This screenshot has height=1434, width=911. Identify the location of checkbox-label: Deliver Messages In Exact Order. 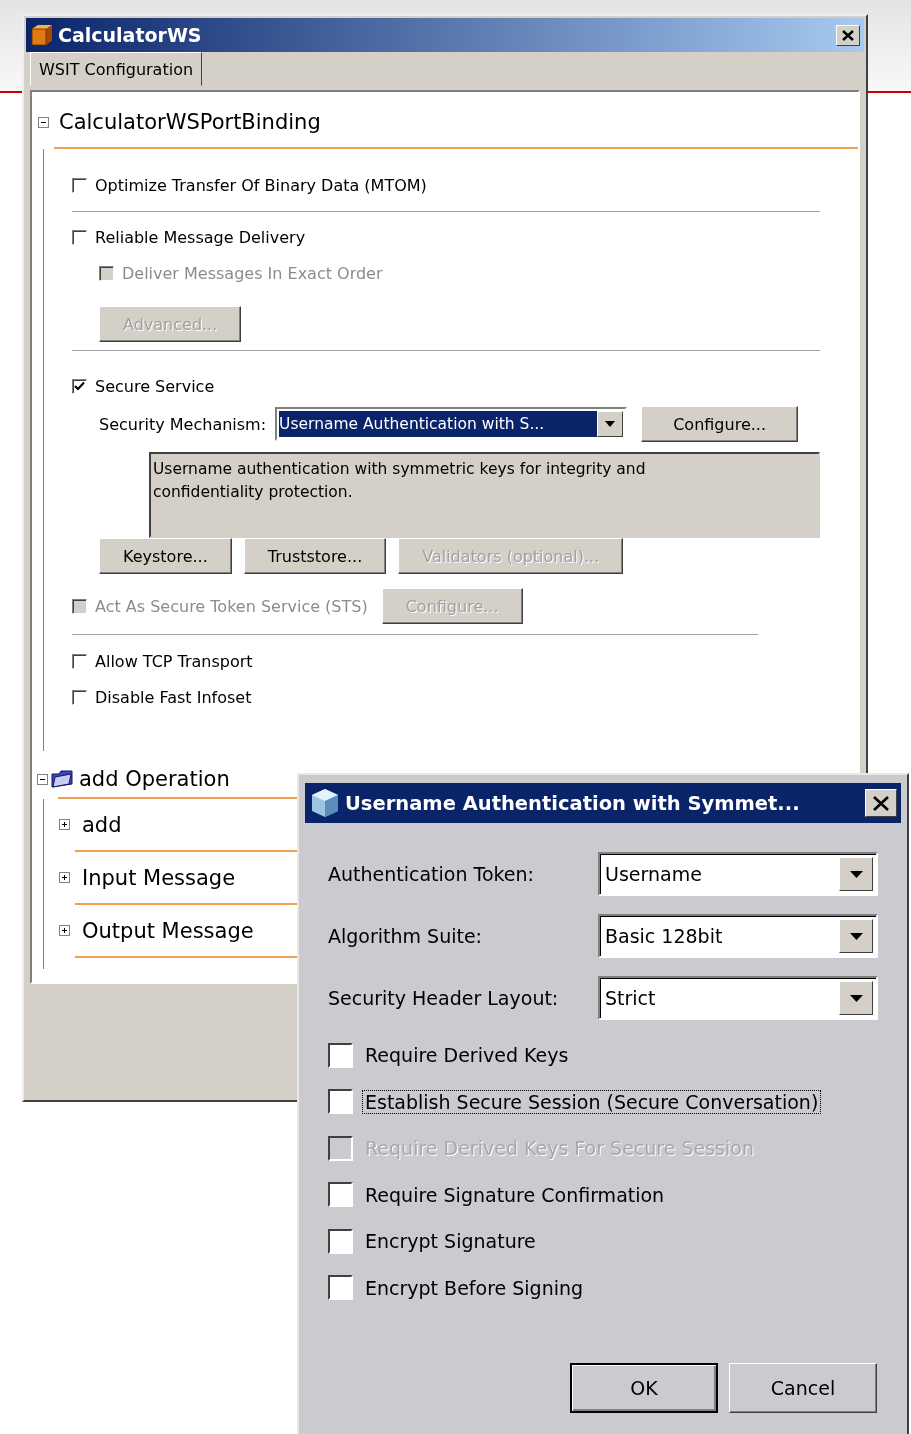
(252, 273).